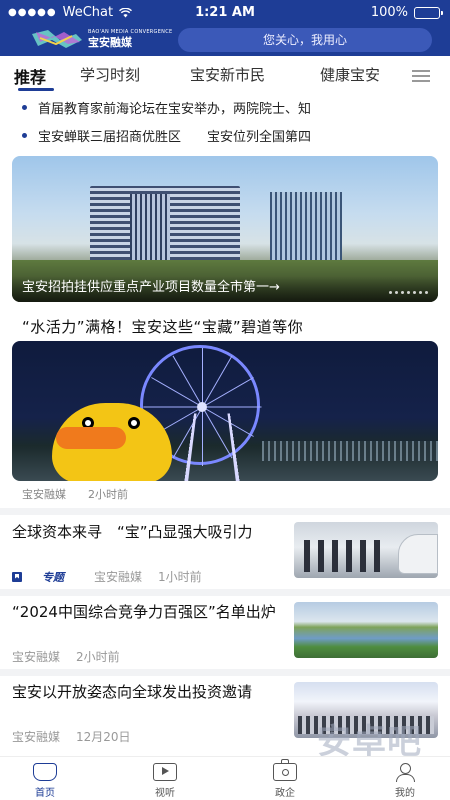 The image size is (450, 800). I want to click on nav-business: 政企, so click(285, 779).